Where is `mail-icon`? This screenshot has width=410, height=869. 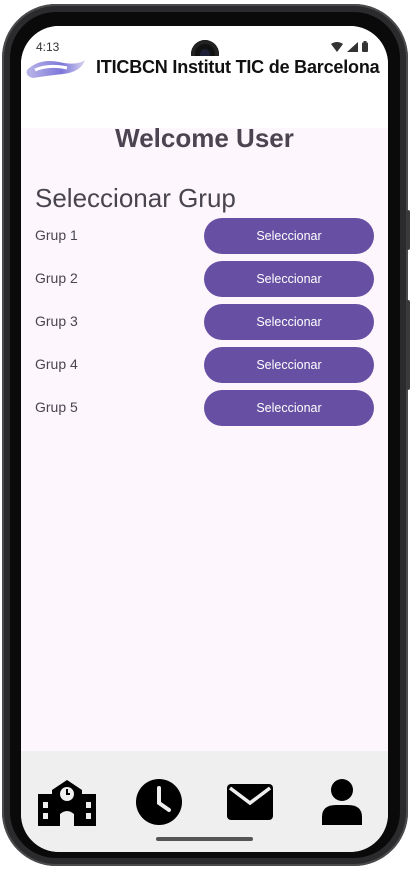
mail-icon is located at coordinates (250, 802).